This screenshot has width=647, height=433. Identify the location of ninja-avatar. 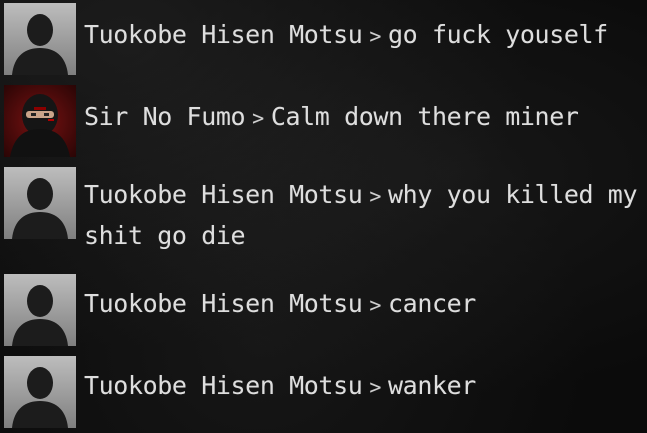
(40, 121).